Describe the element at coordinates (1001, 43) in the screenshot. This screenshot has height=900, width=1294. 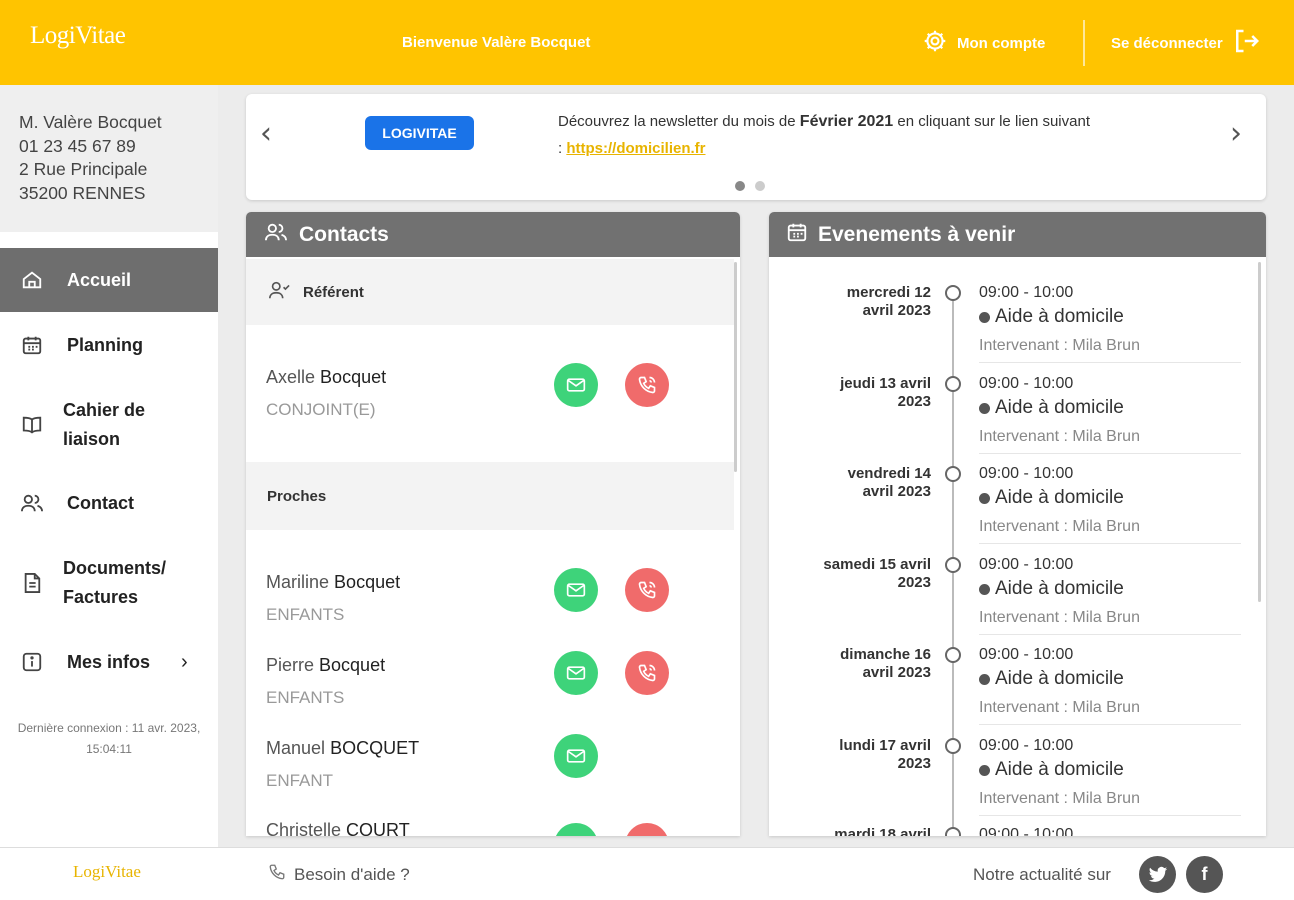
I see `account-label: Mon compte` at that location.